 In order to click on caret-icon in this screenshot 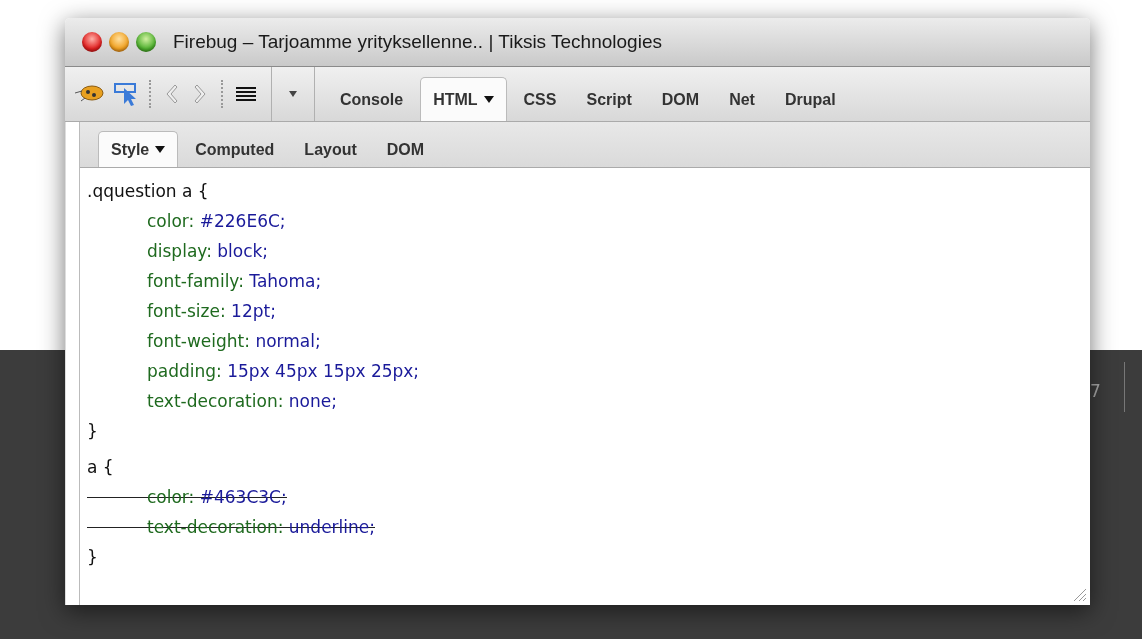, I will do `click(293, 94)`.